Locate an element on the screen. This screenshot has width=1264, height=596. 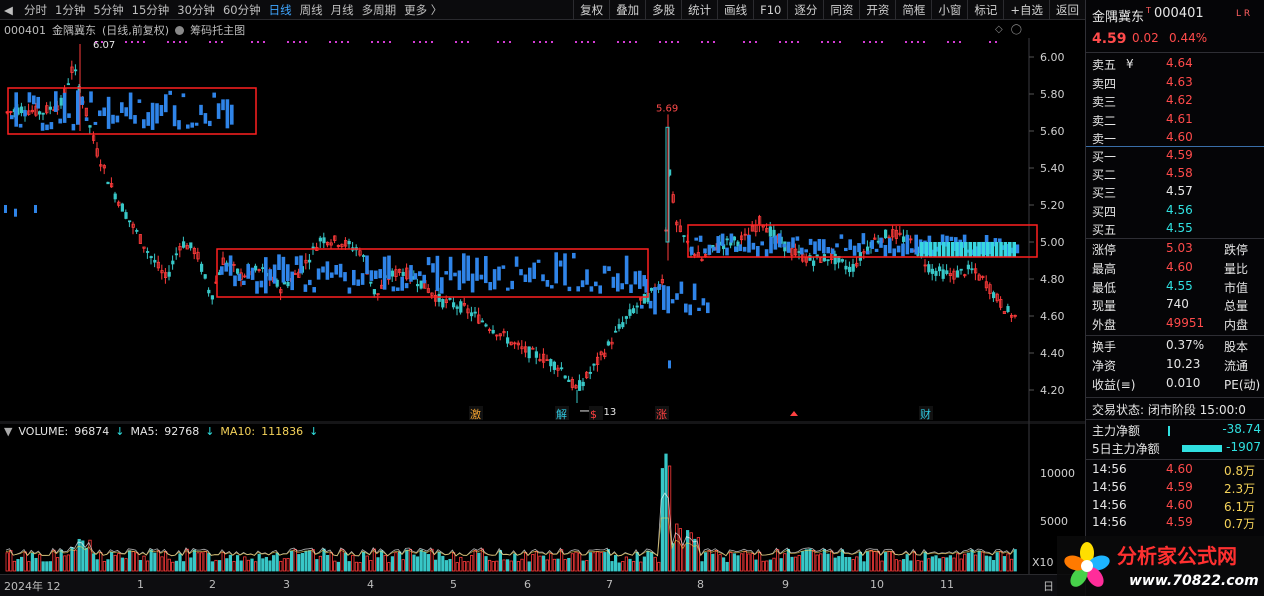
period-tab: 30分钟 is located at coordinates (196, 10).